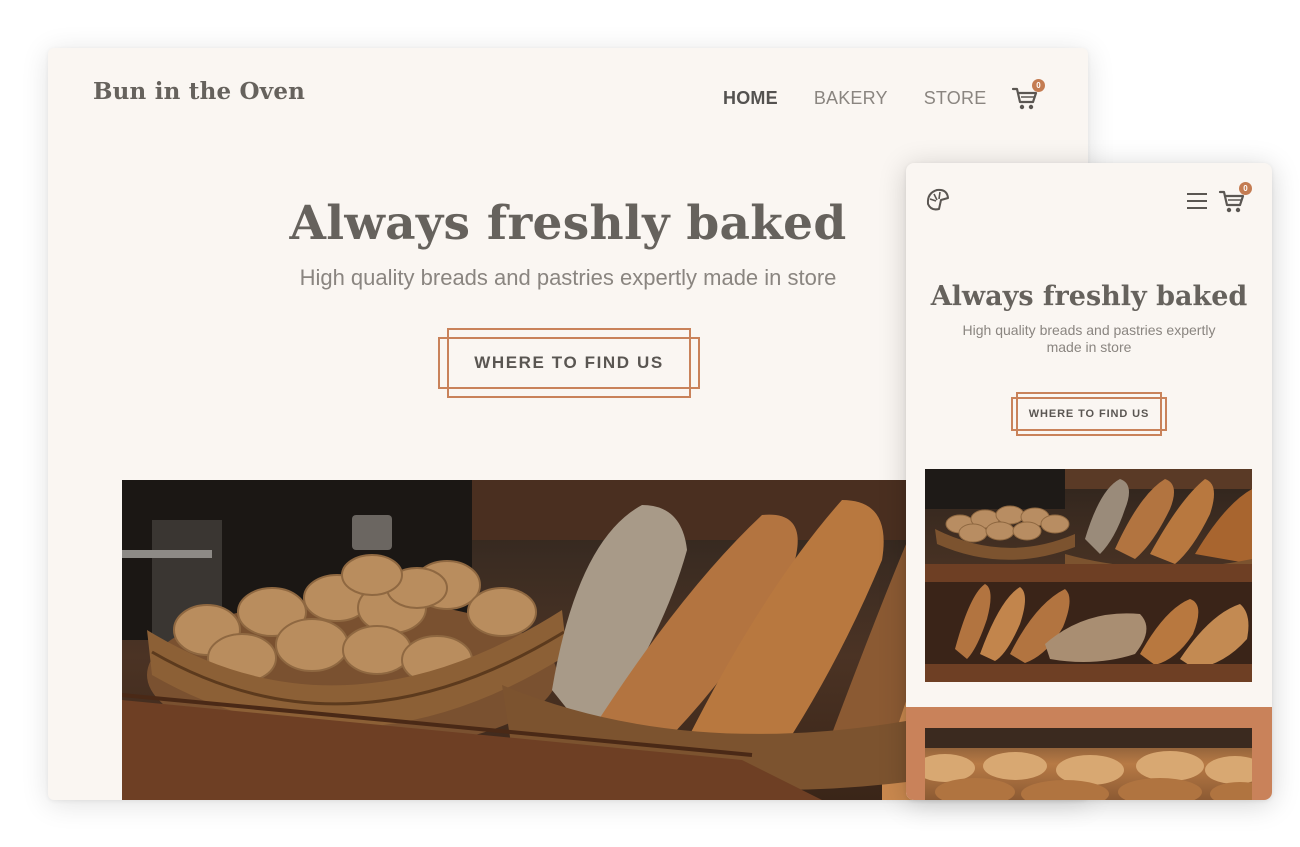  I want to click on brand-logo-text: Bun in the Oven, so click(199, 91).